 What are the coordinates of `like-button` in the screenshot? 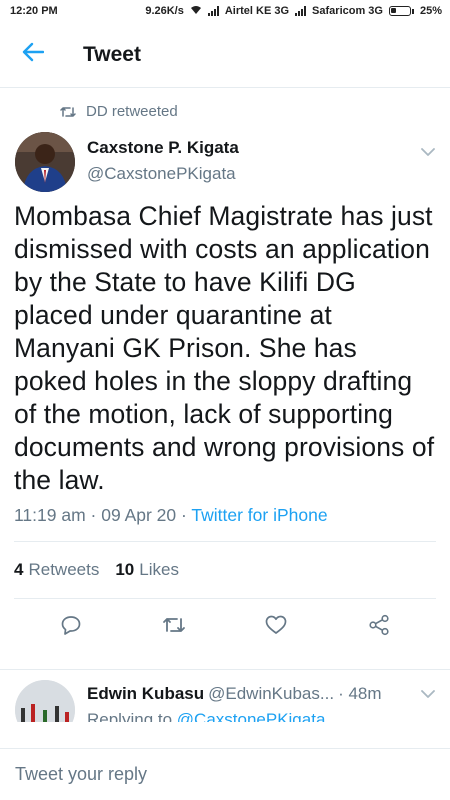 It's located at (276, 627).